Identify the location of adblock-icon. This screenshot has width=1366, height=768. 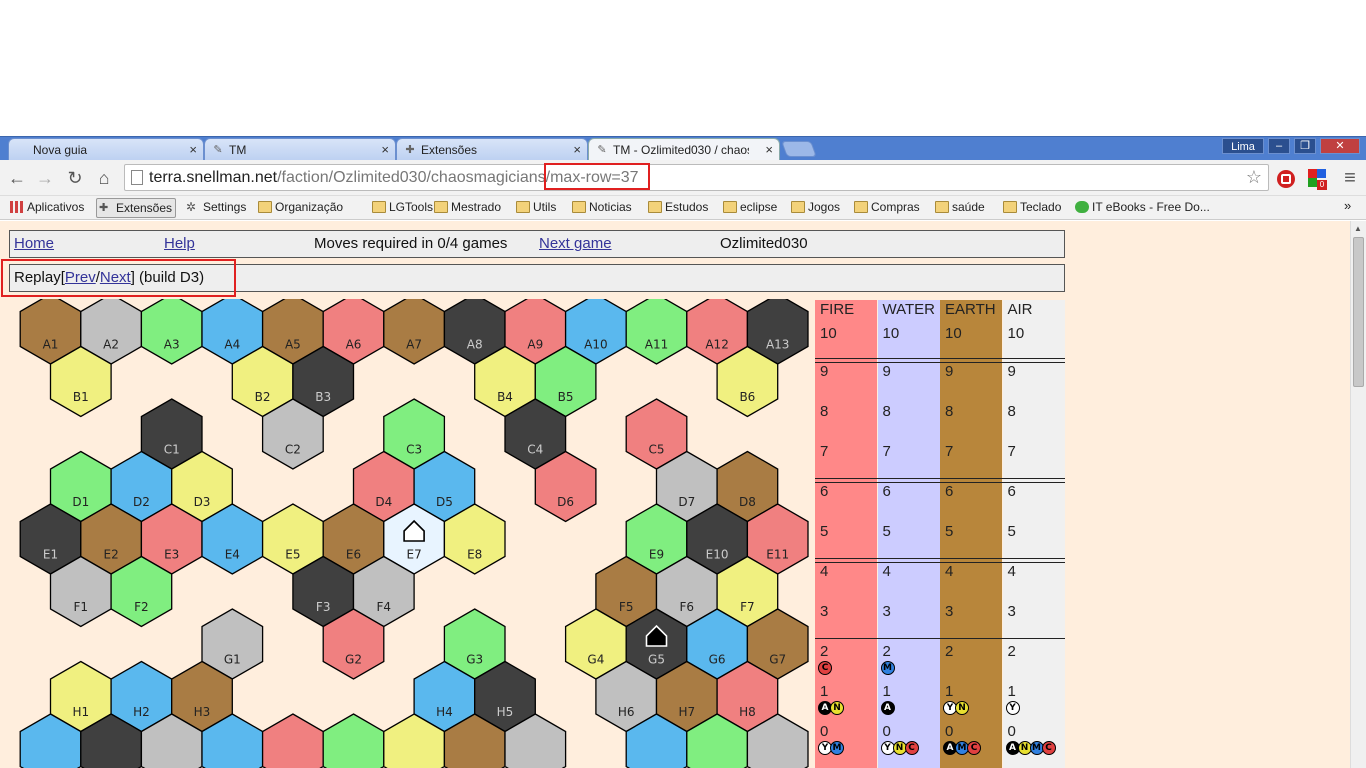
(1286, 179).